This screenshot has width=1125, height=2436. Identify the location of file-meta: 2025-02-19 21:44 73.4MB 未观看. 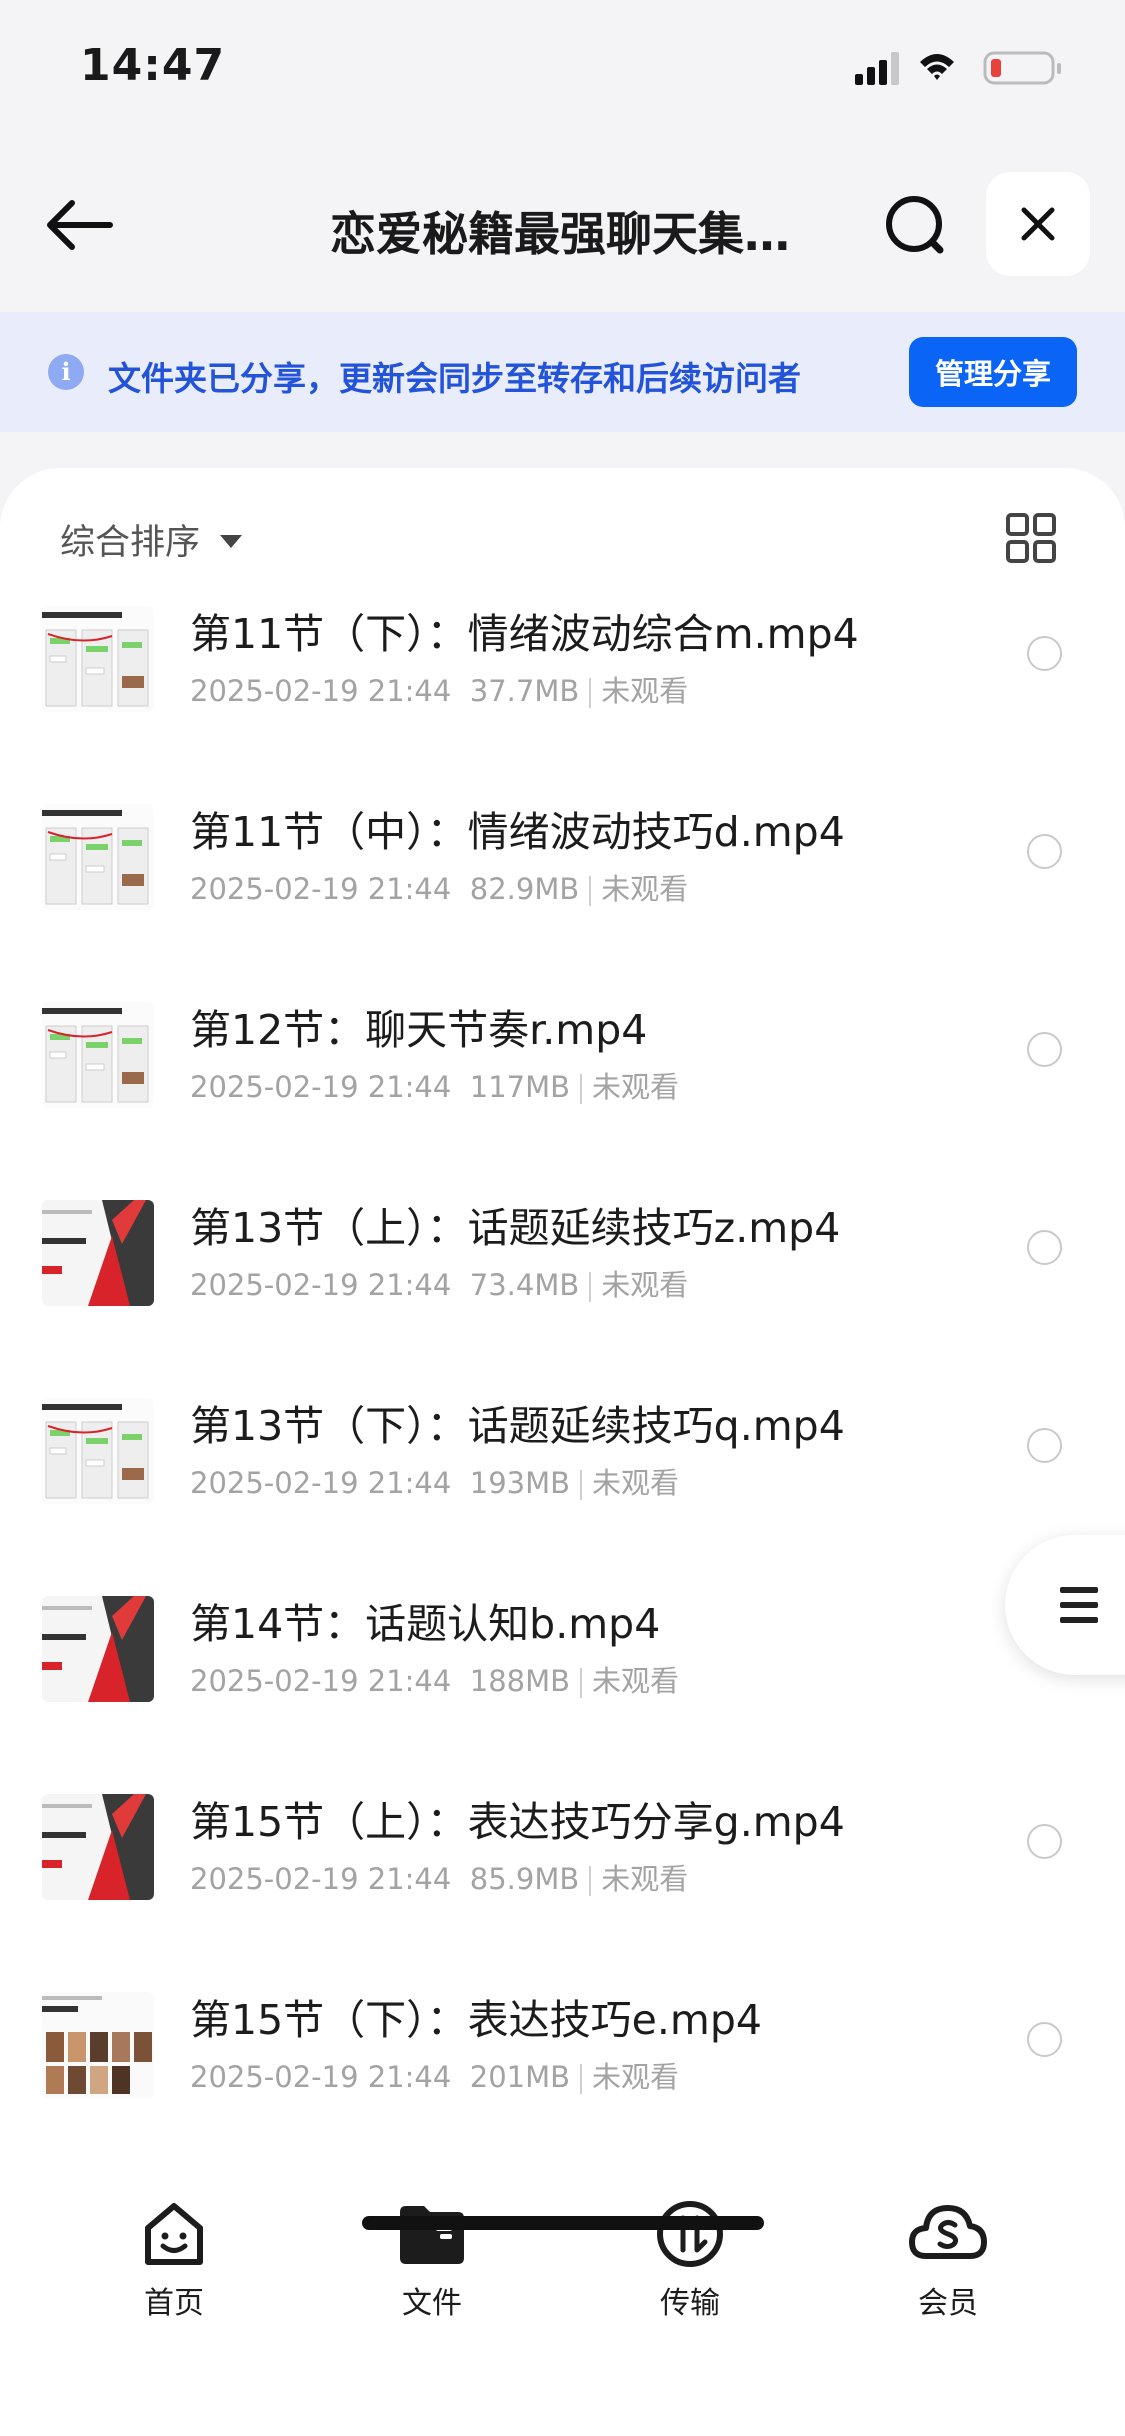
(439, 1283).